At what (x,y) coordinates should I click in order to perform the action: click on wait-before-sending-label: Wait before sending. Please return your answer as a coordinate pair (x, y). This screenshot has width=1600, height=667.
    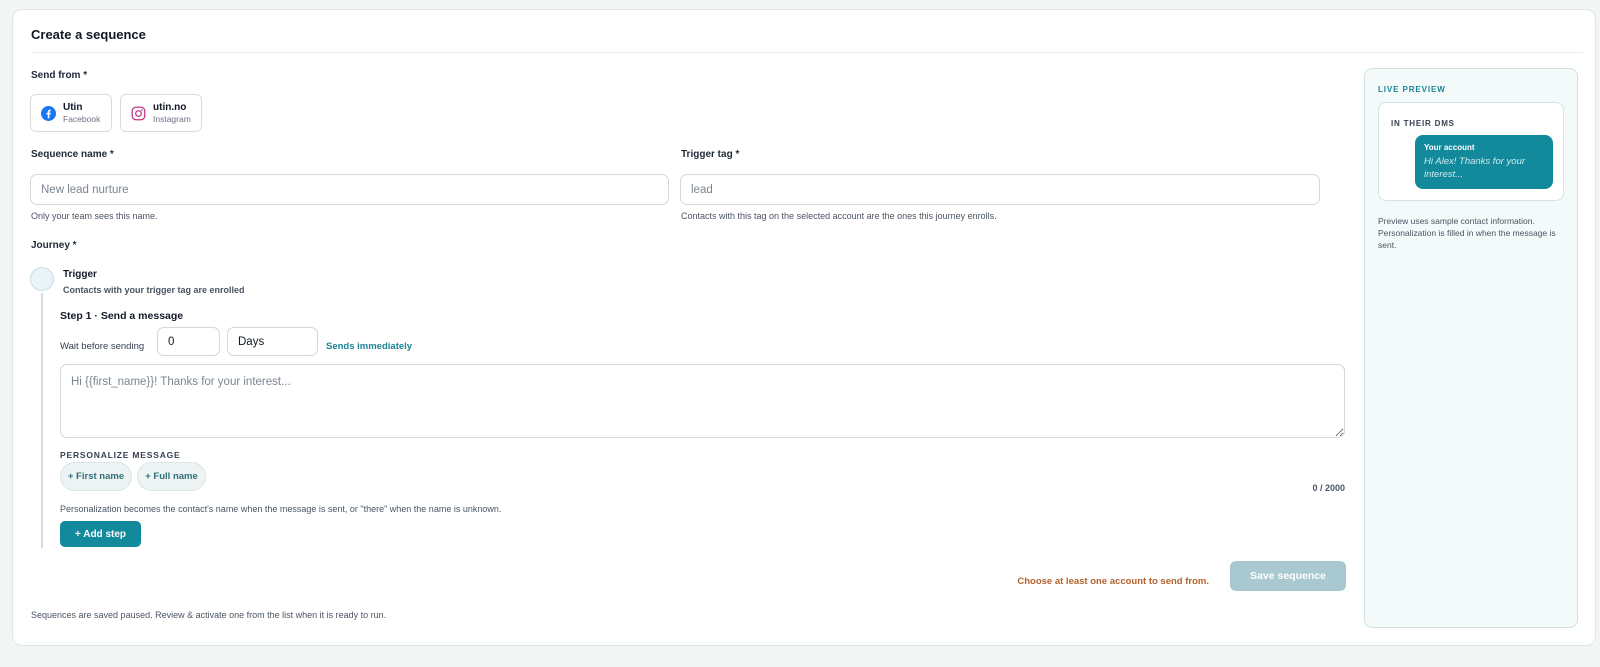
    Looking at the image, I should click on (102, 346).